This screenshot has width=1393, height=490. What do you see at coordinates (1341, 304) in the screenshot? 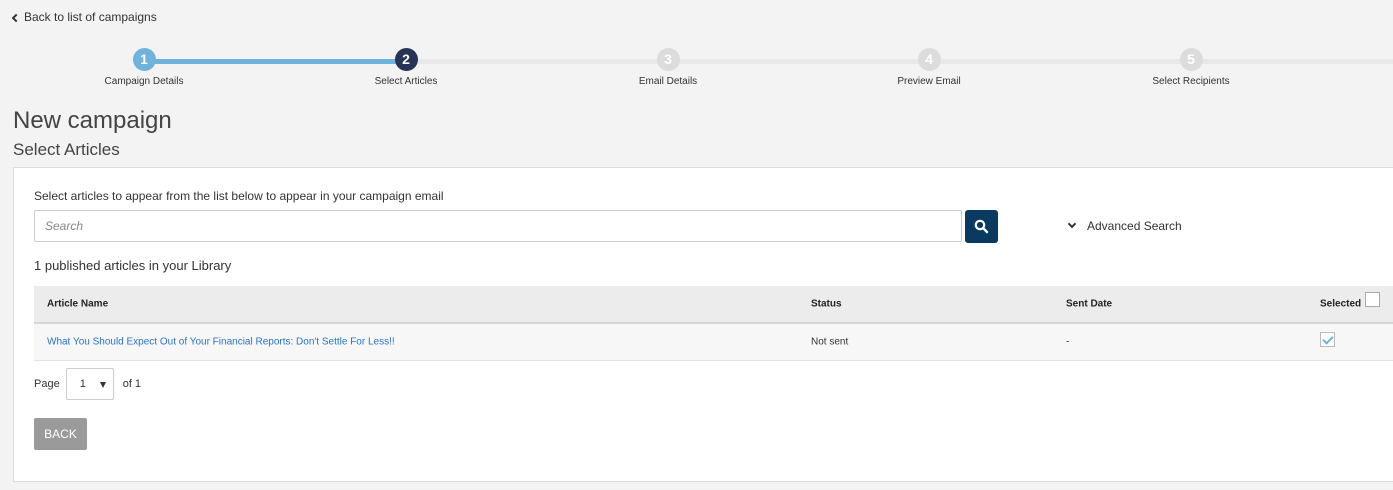
I see `header-selected: Selected` at bounding box center [1341, 304].